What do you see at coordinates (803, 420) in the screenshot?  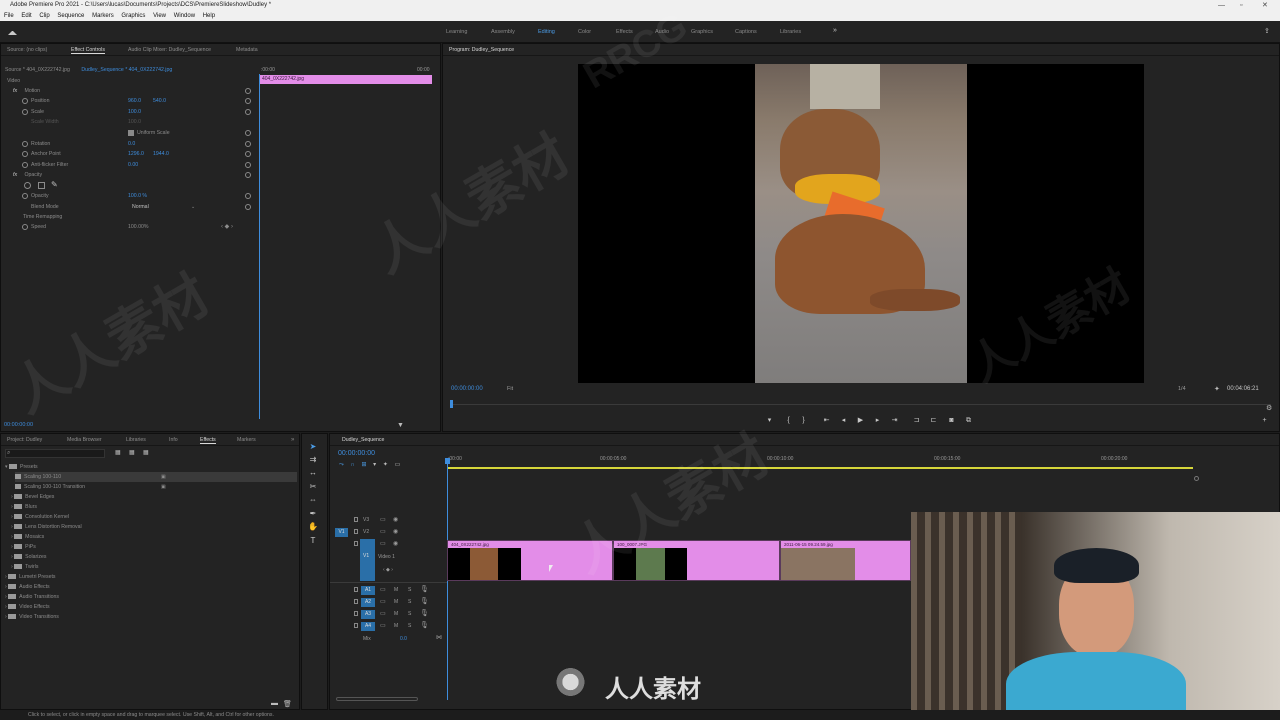 I see `mark-out-icon: }` at bounding box center [803, 420].